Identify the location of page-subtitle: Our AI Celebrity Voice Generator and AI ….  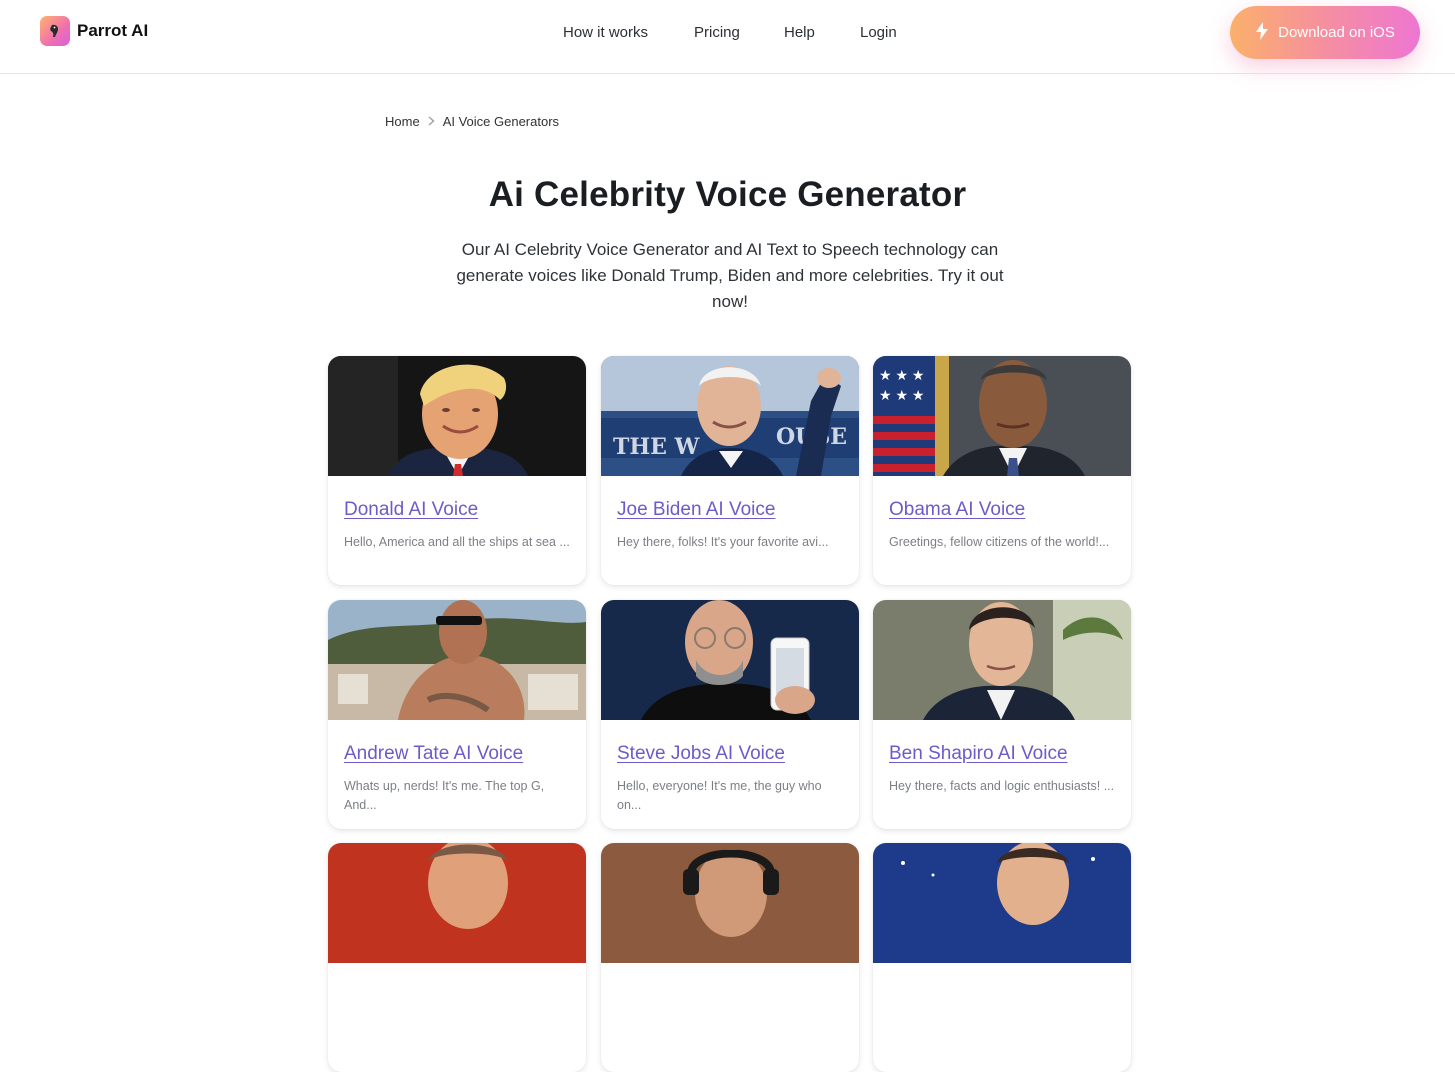
(730, 275).